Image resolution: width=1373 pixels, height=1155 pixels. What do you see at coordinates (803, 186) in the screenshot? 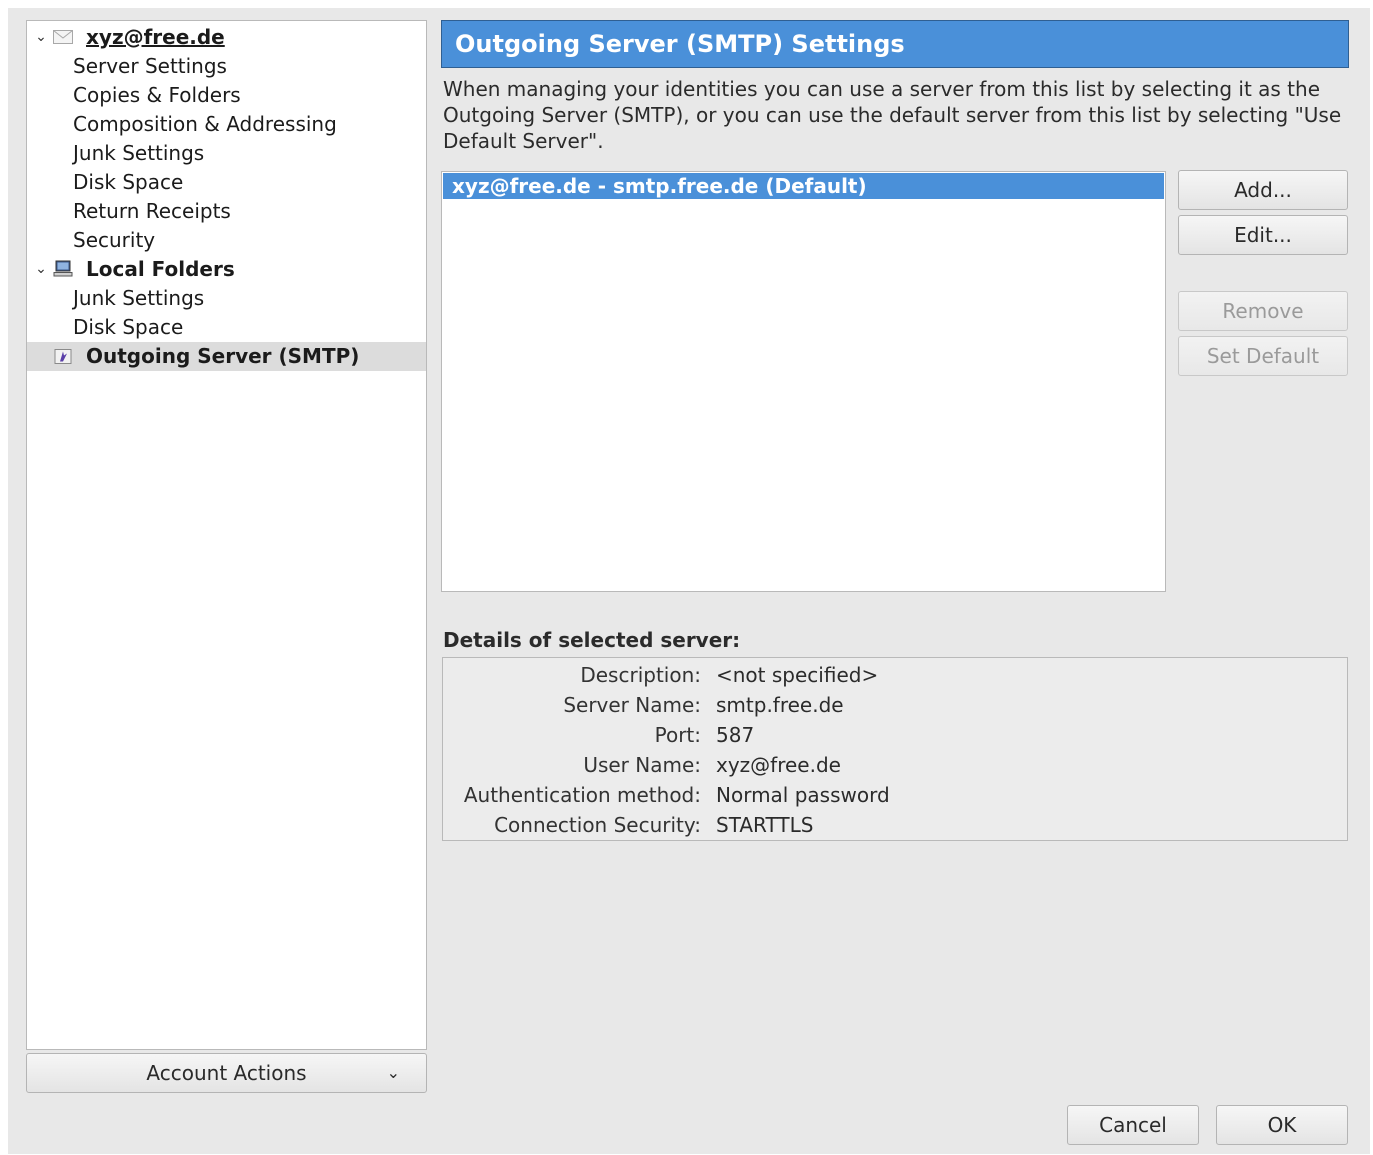
I see `server-list-item: xyz@free.de - smtp.free.de (Default)` at bounding box center [803, 186].